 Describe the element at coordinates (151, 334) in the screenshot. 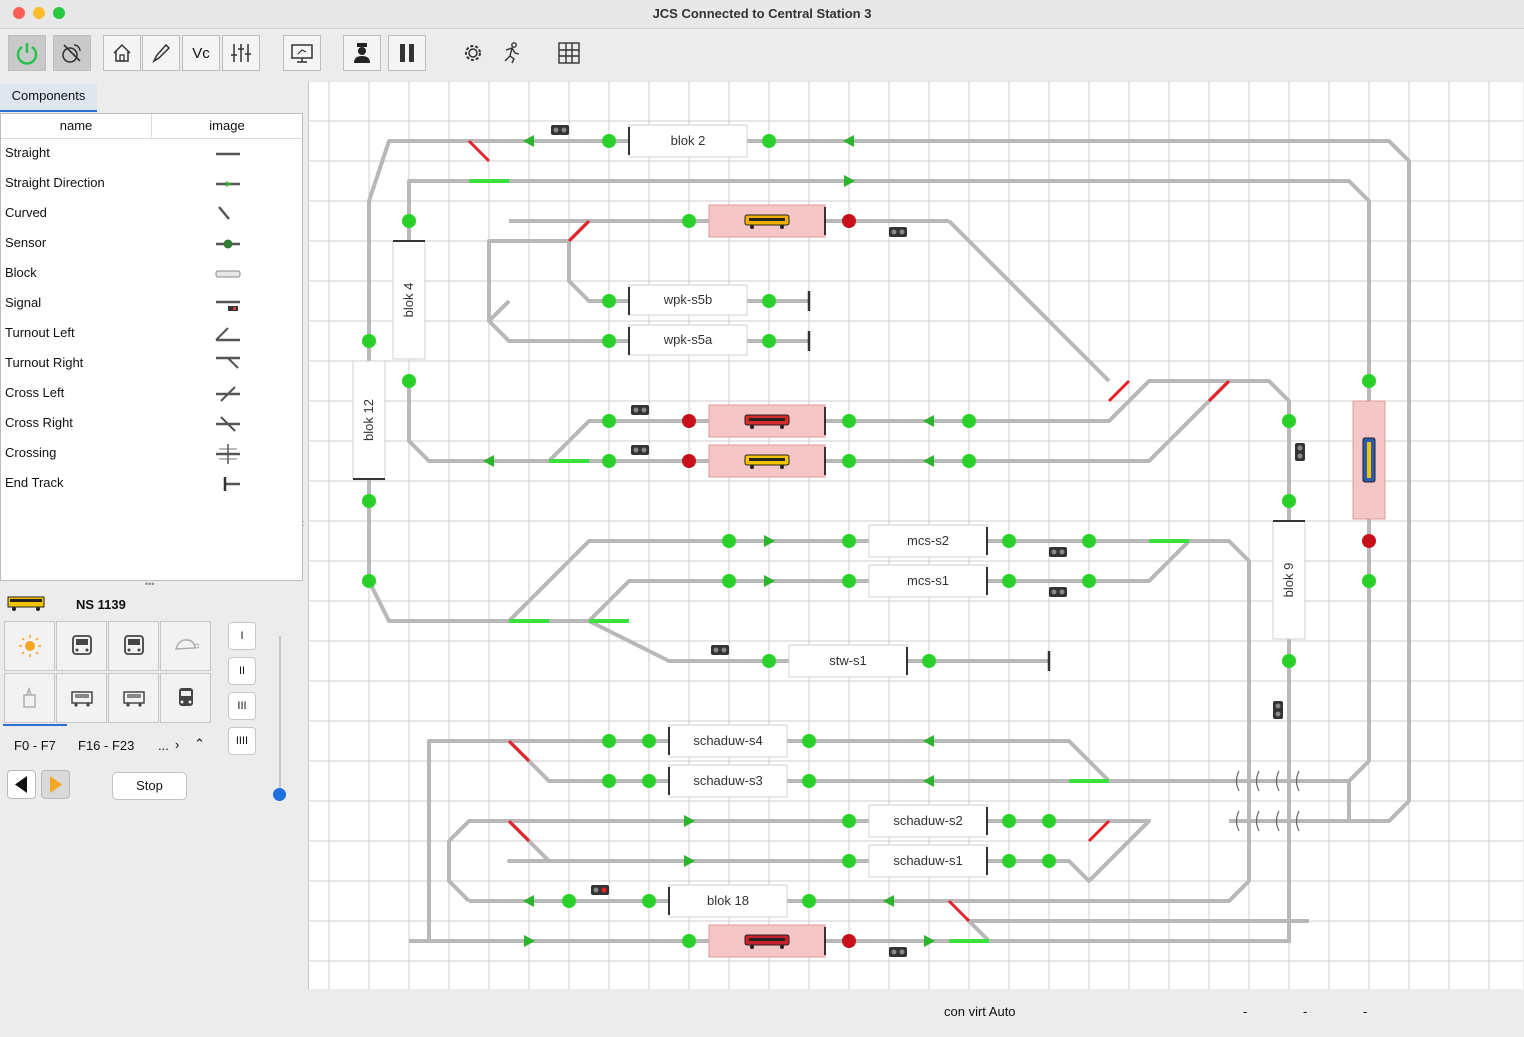

I see `component-row-turnout-left: Turnout Left` at that location.